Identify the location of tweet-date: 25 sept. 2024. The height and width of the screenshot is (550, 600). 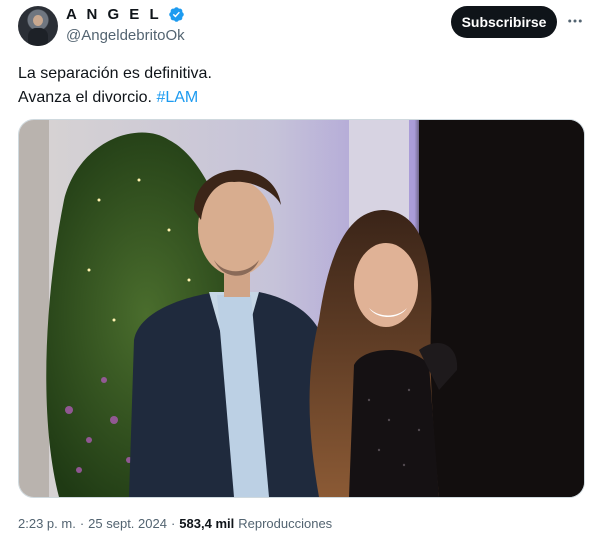
(127, 523).